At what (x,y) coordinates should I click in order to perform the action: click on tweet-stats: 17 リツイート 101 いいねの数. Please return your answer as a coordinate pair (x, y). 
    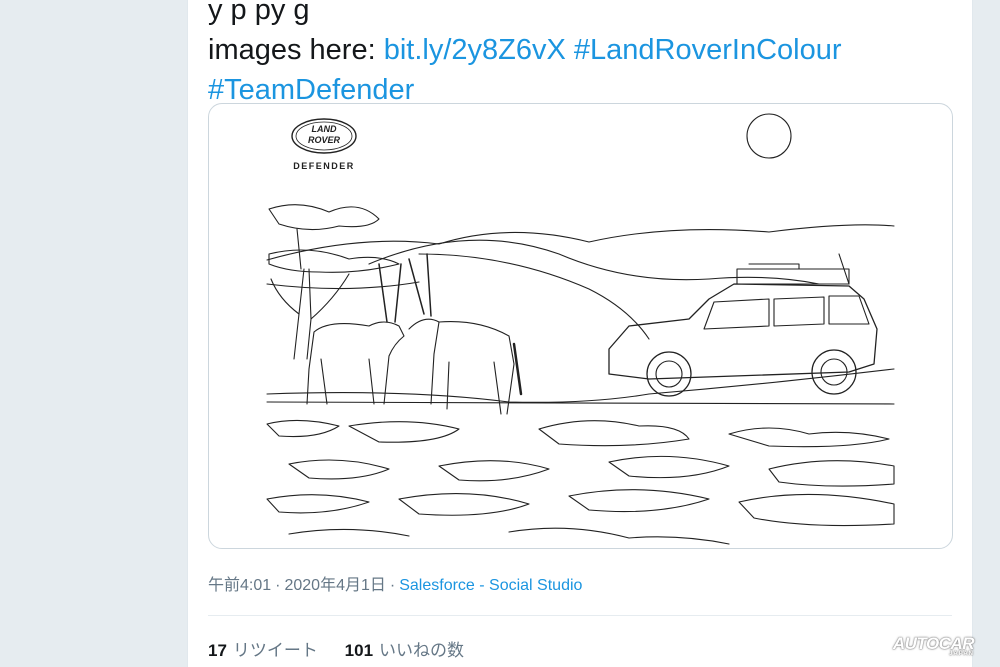
    Looking at the image, I should click on (347, 648).